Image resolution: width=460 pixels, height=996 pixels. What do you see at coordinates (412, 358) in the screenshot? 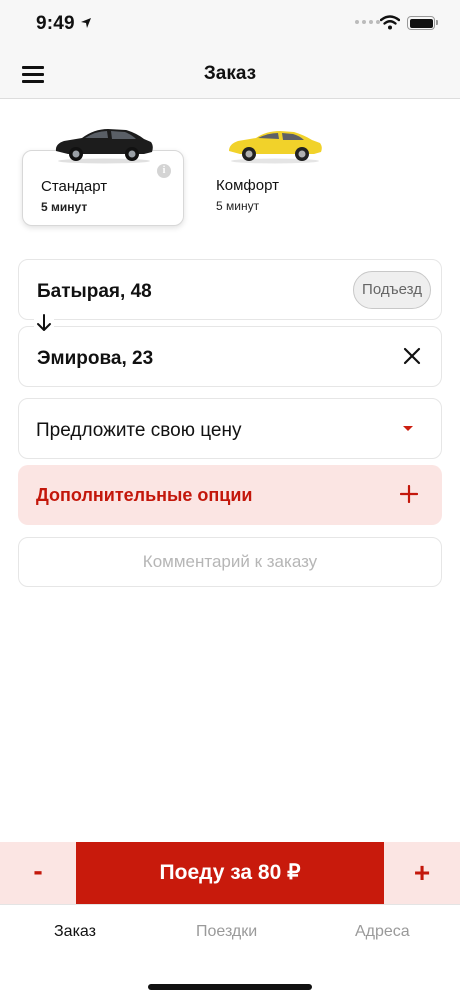
I see `close-icon` at bounding box center [412, 358].